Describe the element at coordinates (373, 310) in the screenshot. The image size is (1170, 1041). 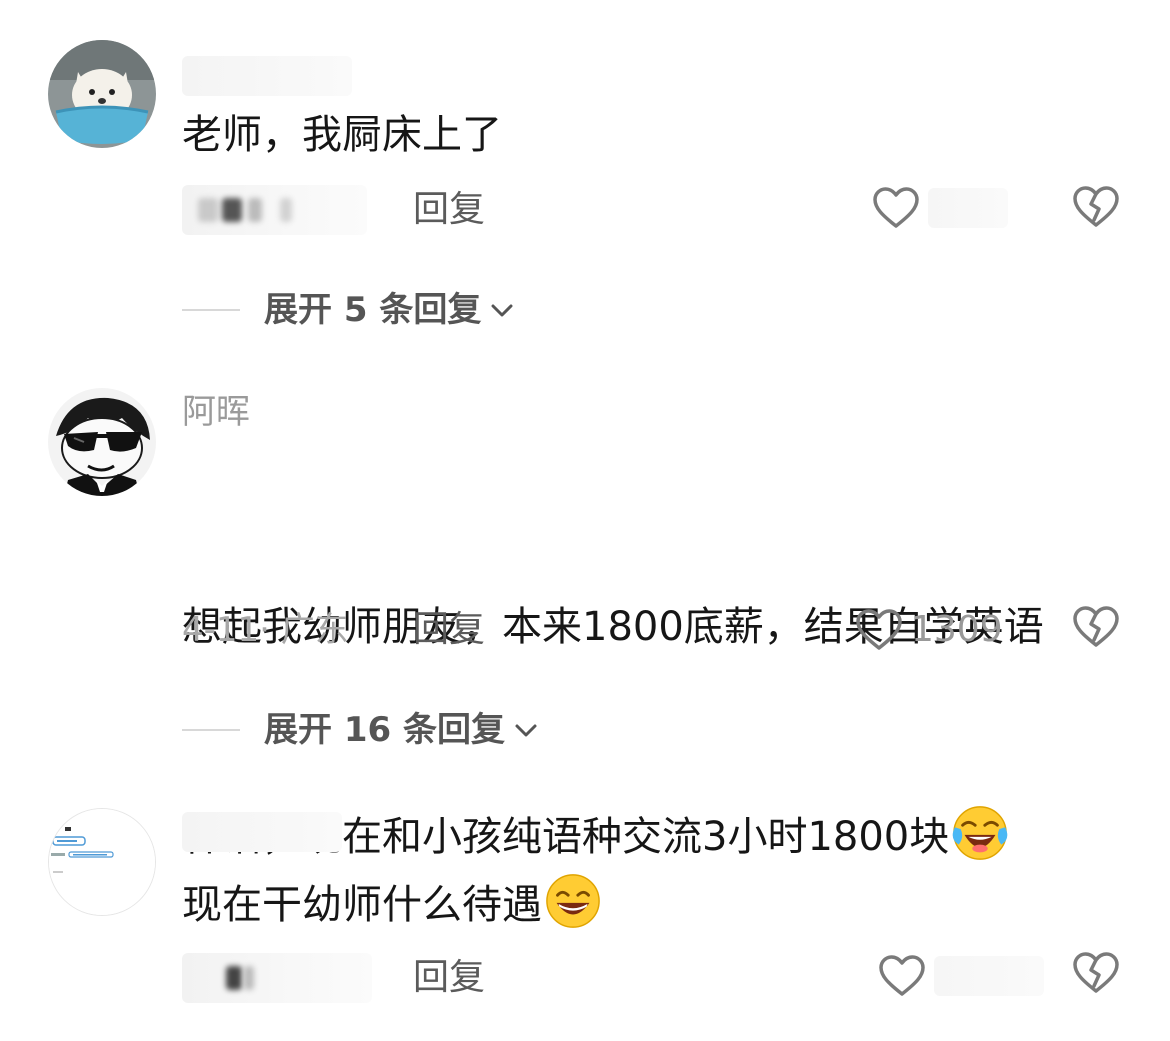
I see `expand-replies-label: 展开 5 条回复` at that location.